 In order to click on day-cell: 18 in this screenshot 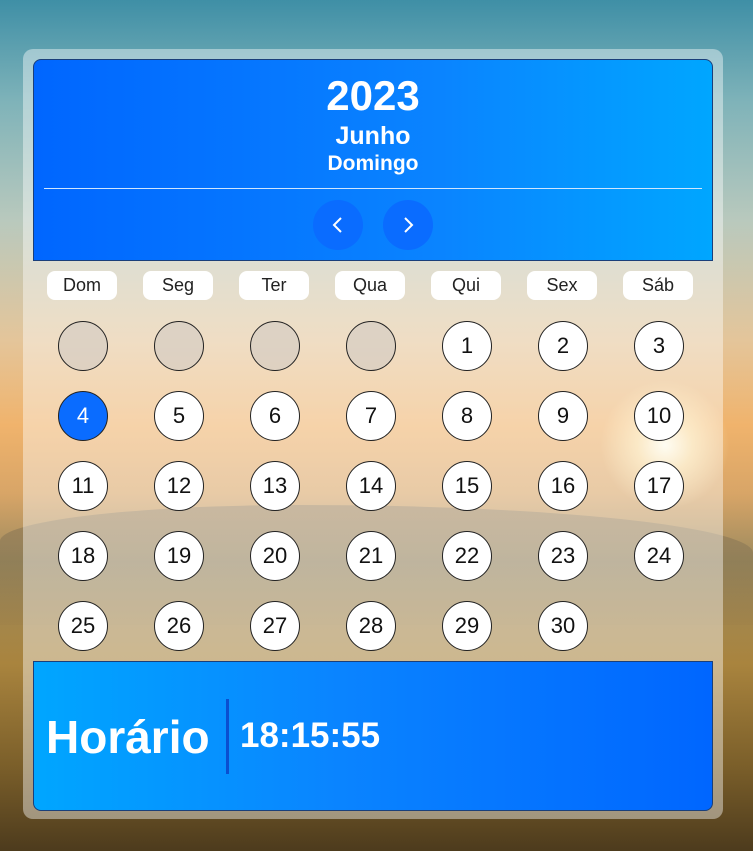, I will do `click(83, 556)`.